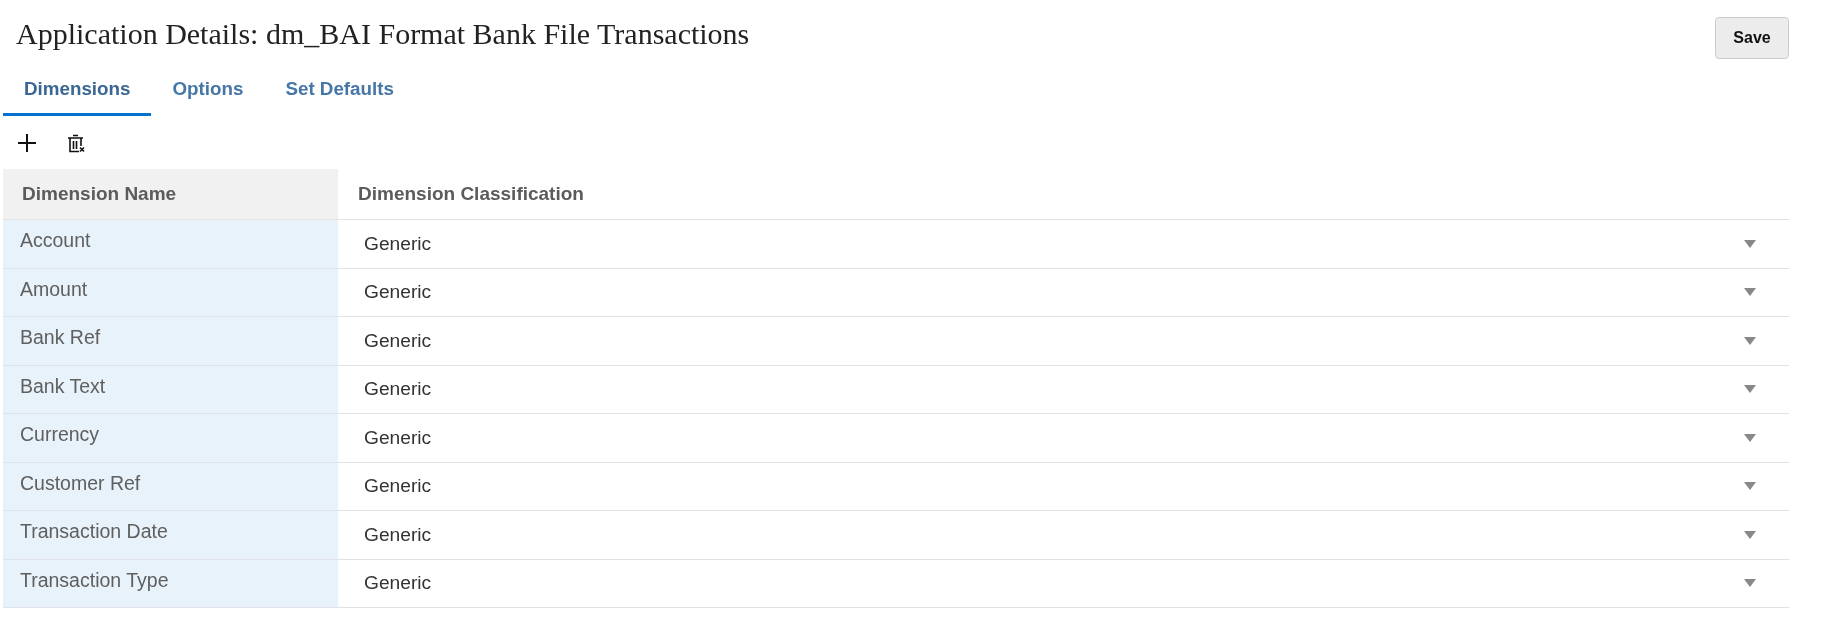 The image size is (1831, 618). Describe the element at coordinates (339, 90) in the screenshot. I see `tab: Set Defaults` at that location.